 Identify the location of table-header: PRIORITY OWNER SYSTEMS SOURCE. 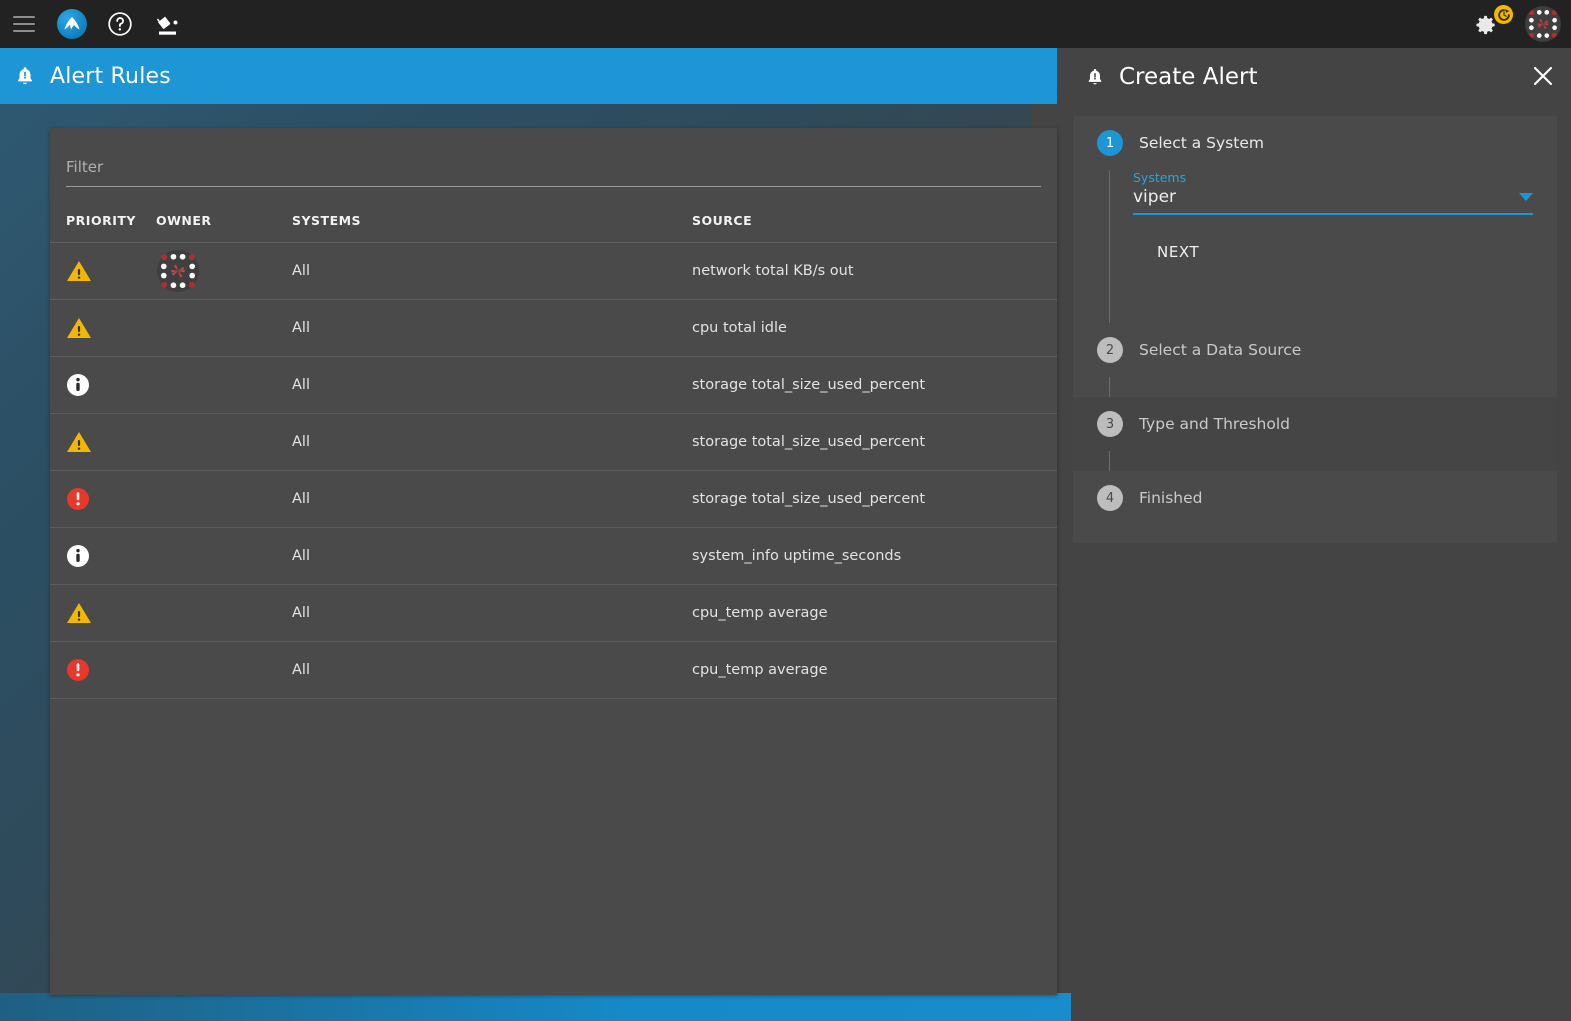
(553, 222).